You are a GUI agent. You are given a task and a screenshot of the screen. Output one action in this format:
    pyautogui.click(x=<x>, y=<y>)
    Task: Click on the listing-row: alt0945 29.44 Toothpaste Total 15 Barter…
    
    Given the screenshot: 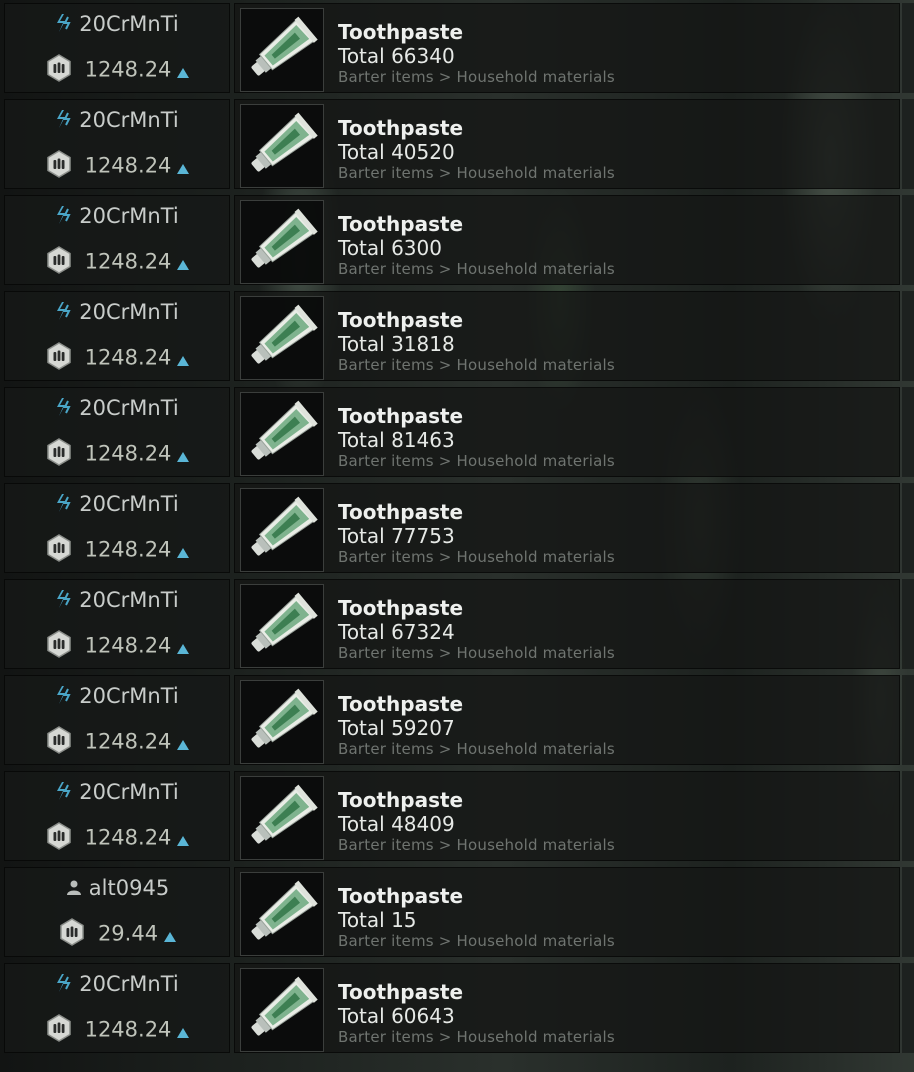 What is the action you would take?
    pyautogui.click(x=457, y=912)
    